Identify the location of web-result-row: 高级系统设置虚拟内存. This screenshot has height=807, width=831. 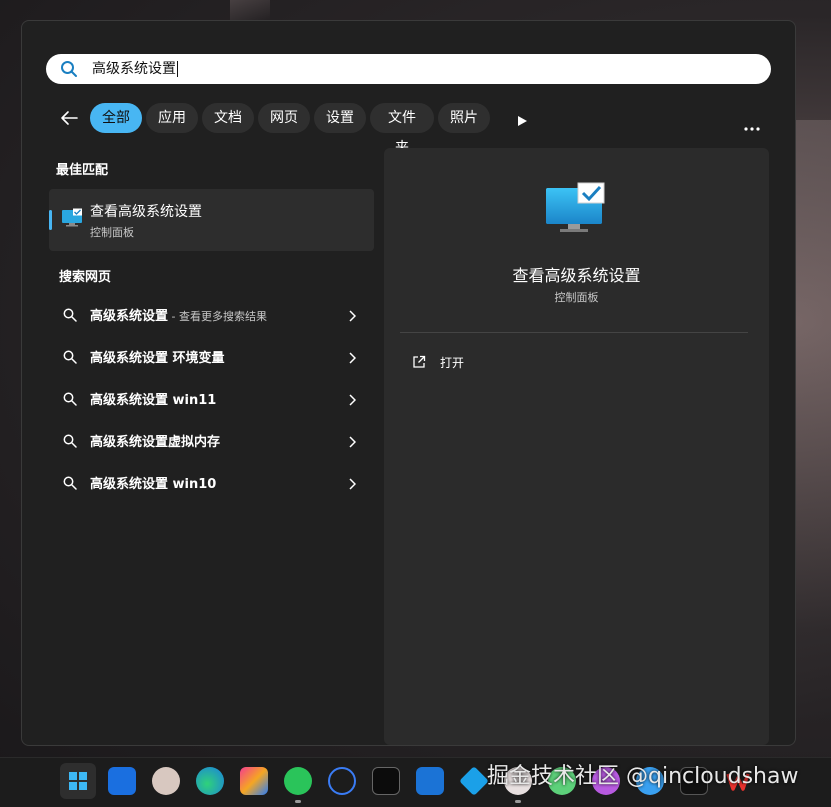
(211, 440).